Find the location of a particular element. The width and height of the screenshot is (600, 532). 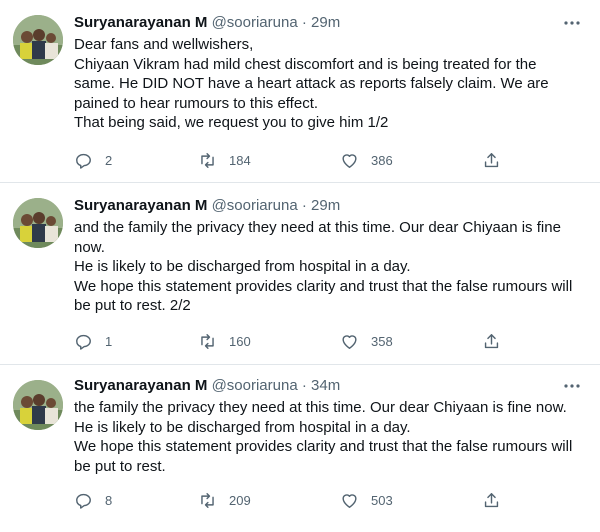

retweet-button: 160 is located at coordinates (224, 341).